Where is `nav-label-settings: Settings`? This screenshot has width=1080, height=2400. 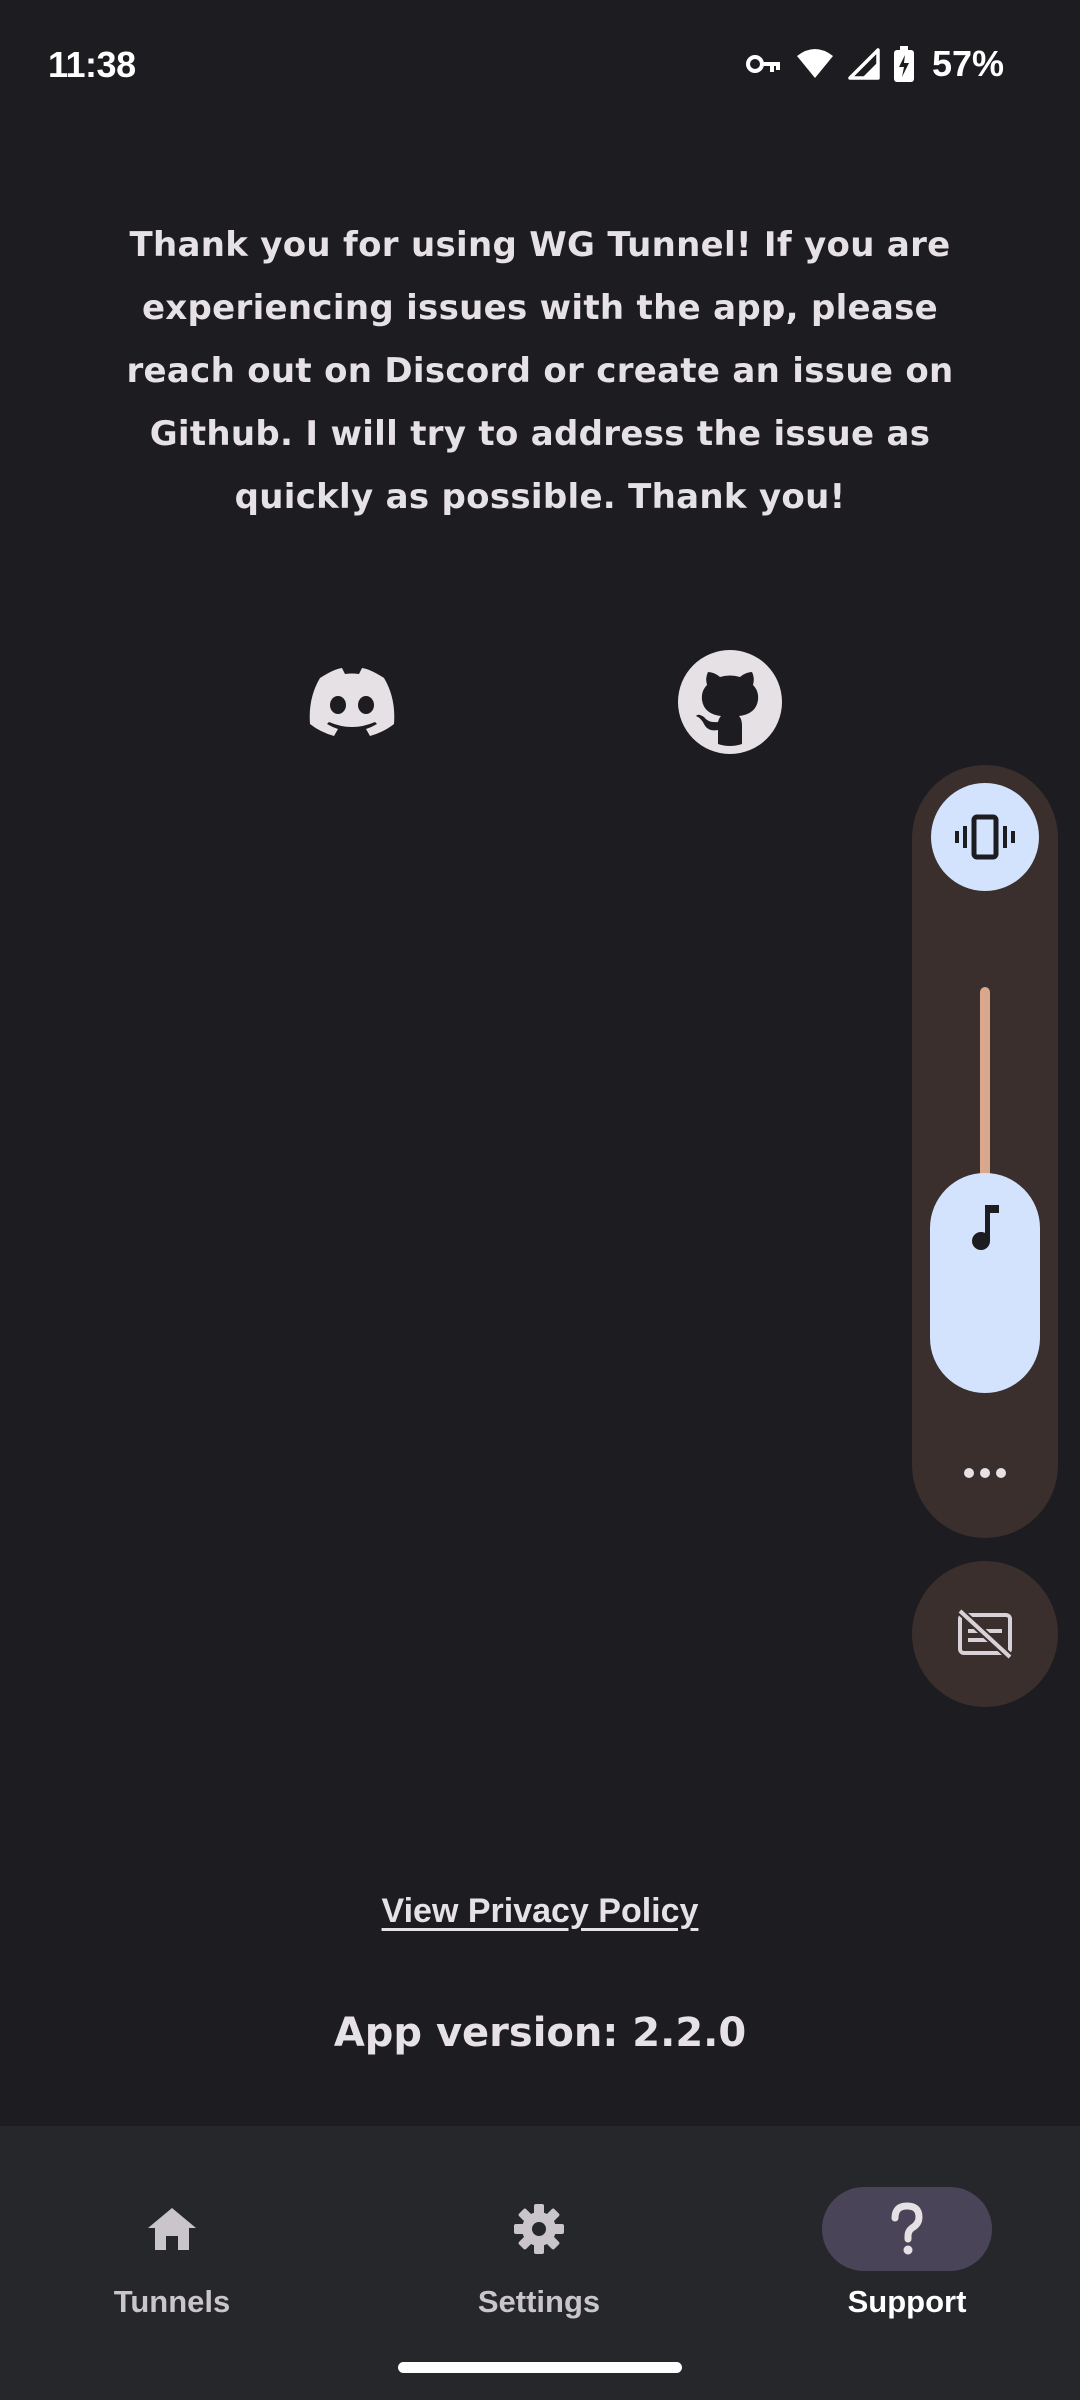
nav-label-settings: Settings is located at coordinates (539, 2301).